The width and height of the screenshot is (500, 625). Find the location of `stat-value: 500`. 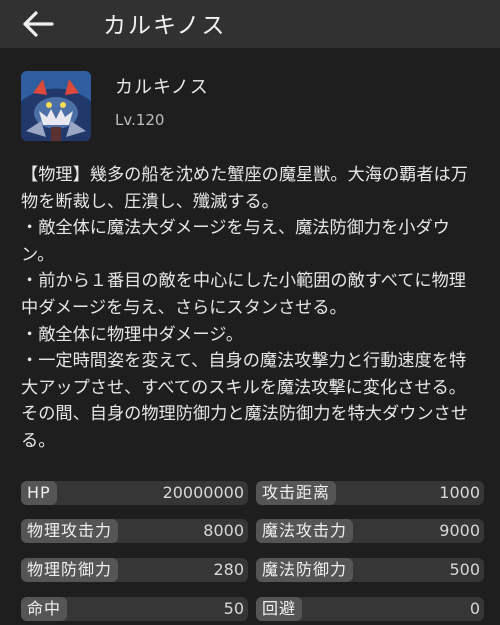

stat-value: 500 is located at coordinates (464, 569).